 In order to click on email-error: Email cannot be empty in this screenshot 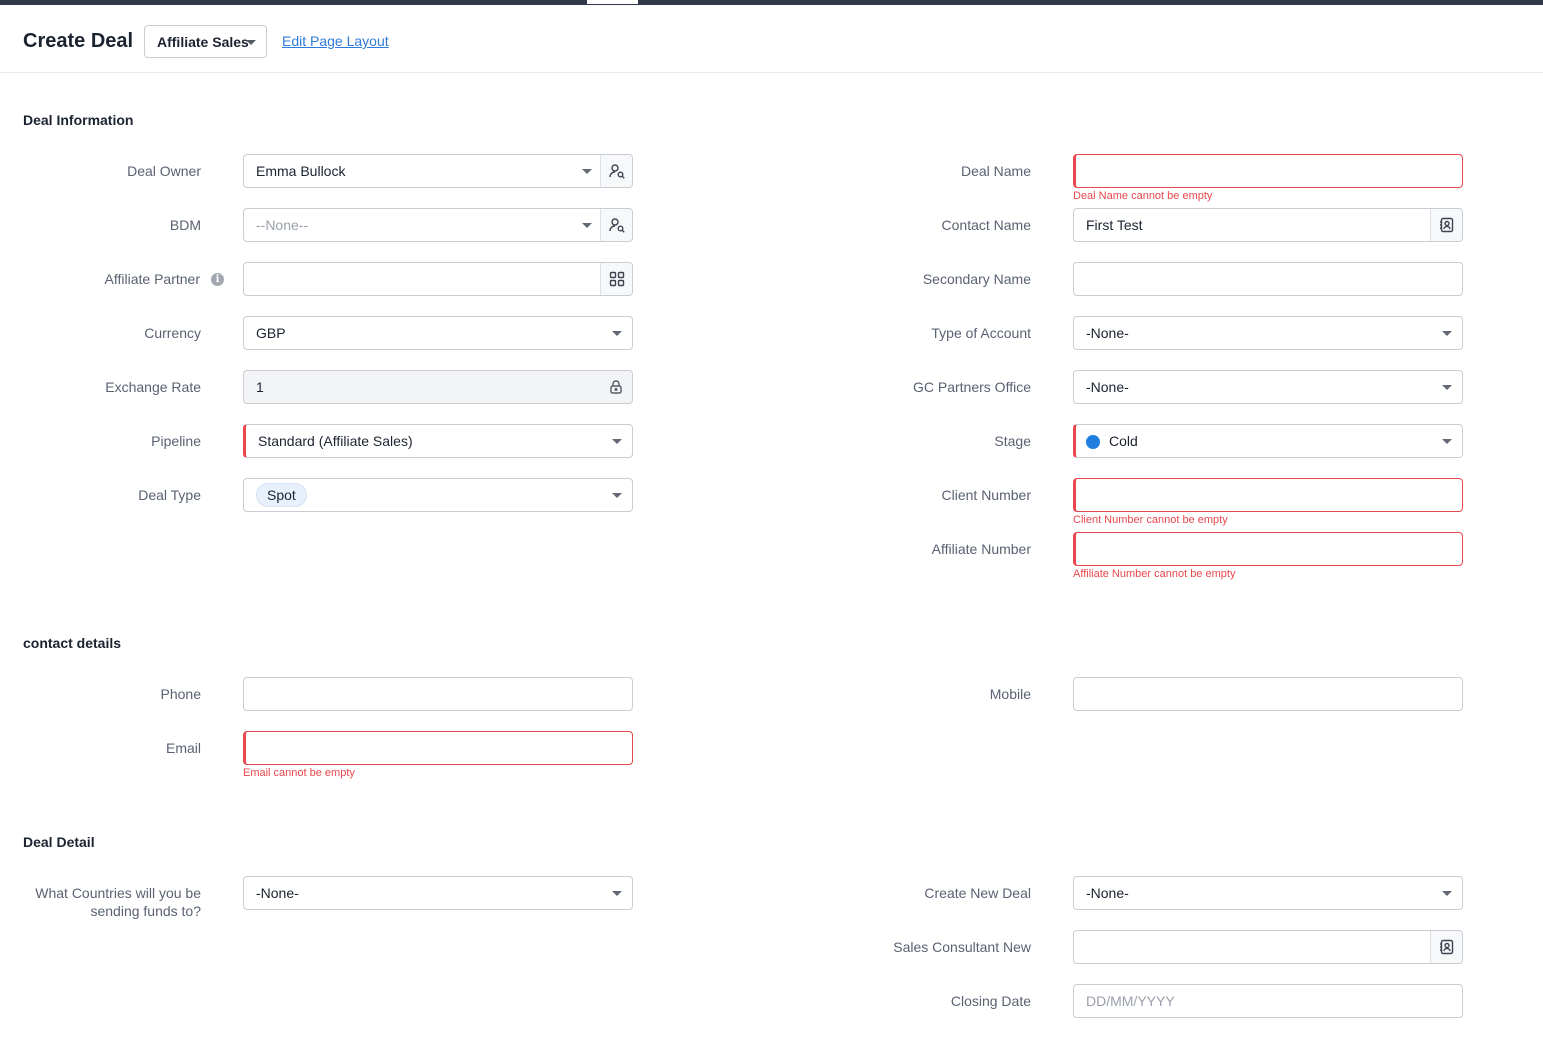, I will do `click(299, 773)`.